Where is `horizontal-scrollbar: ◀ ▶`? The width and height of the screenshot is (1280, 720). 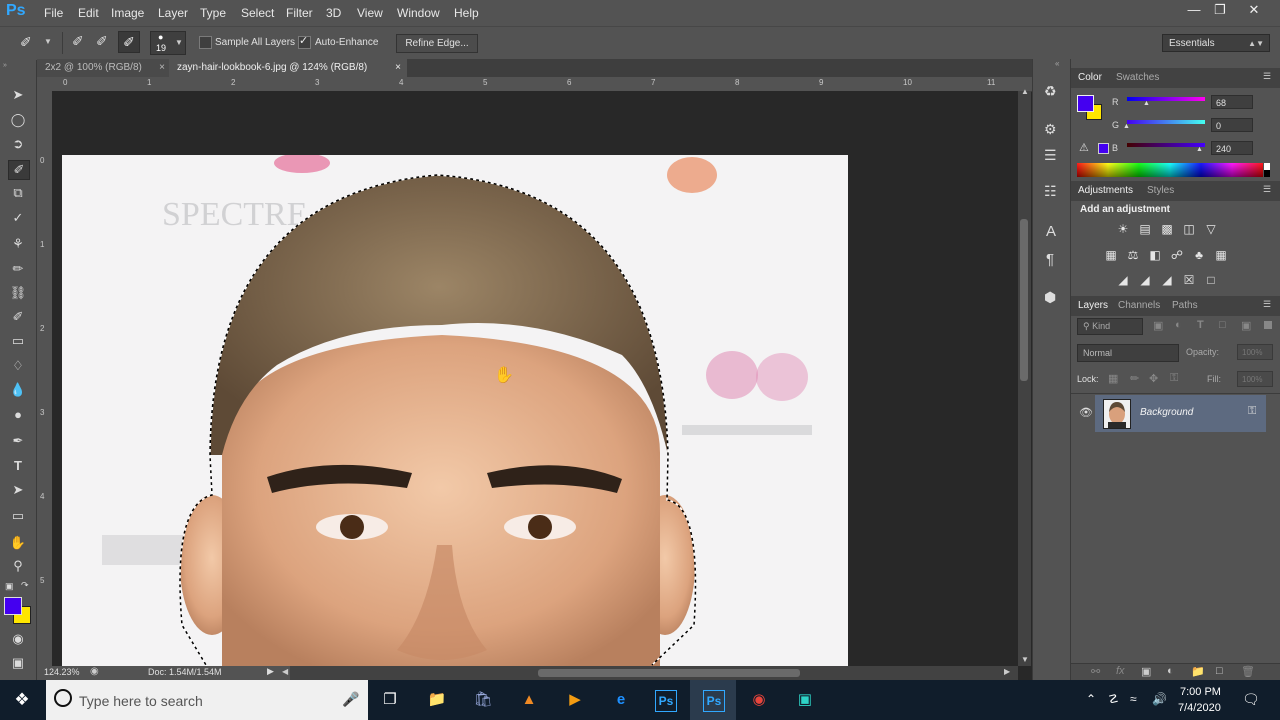
horizontal-scrollbar: ◀ ▶ is located at coordinates (650, 673).